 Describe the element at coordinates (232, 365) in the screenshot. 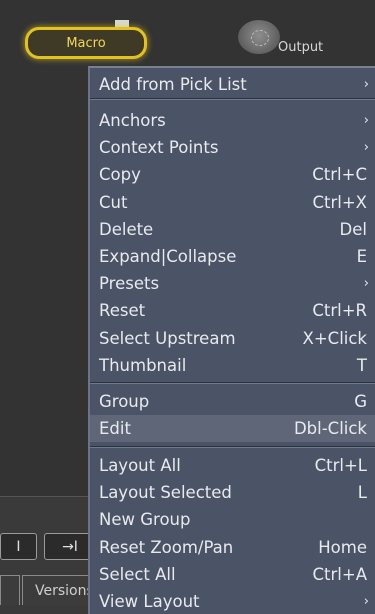

I see `menu-item-thumbnail: Thumbnail T` at that location.